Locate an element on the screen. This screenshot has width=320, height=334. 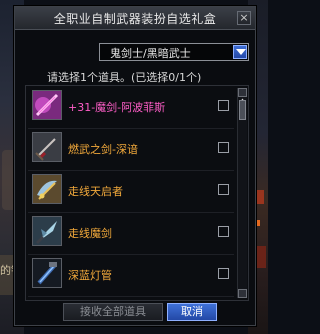
list-scrollbar is located at coordinates (242, 193).